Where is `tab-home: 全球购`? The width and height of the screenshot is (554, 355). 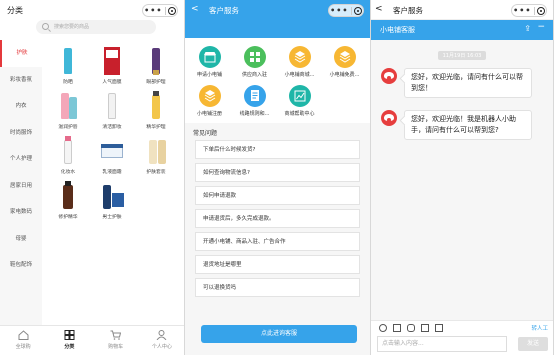
tab-home: 全球购 is located at coordinates (23, 340).